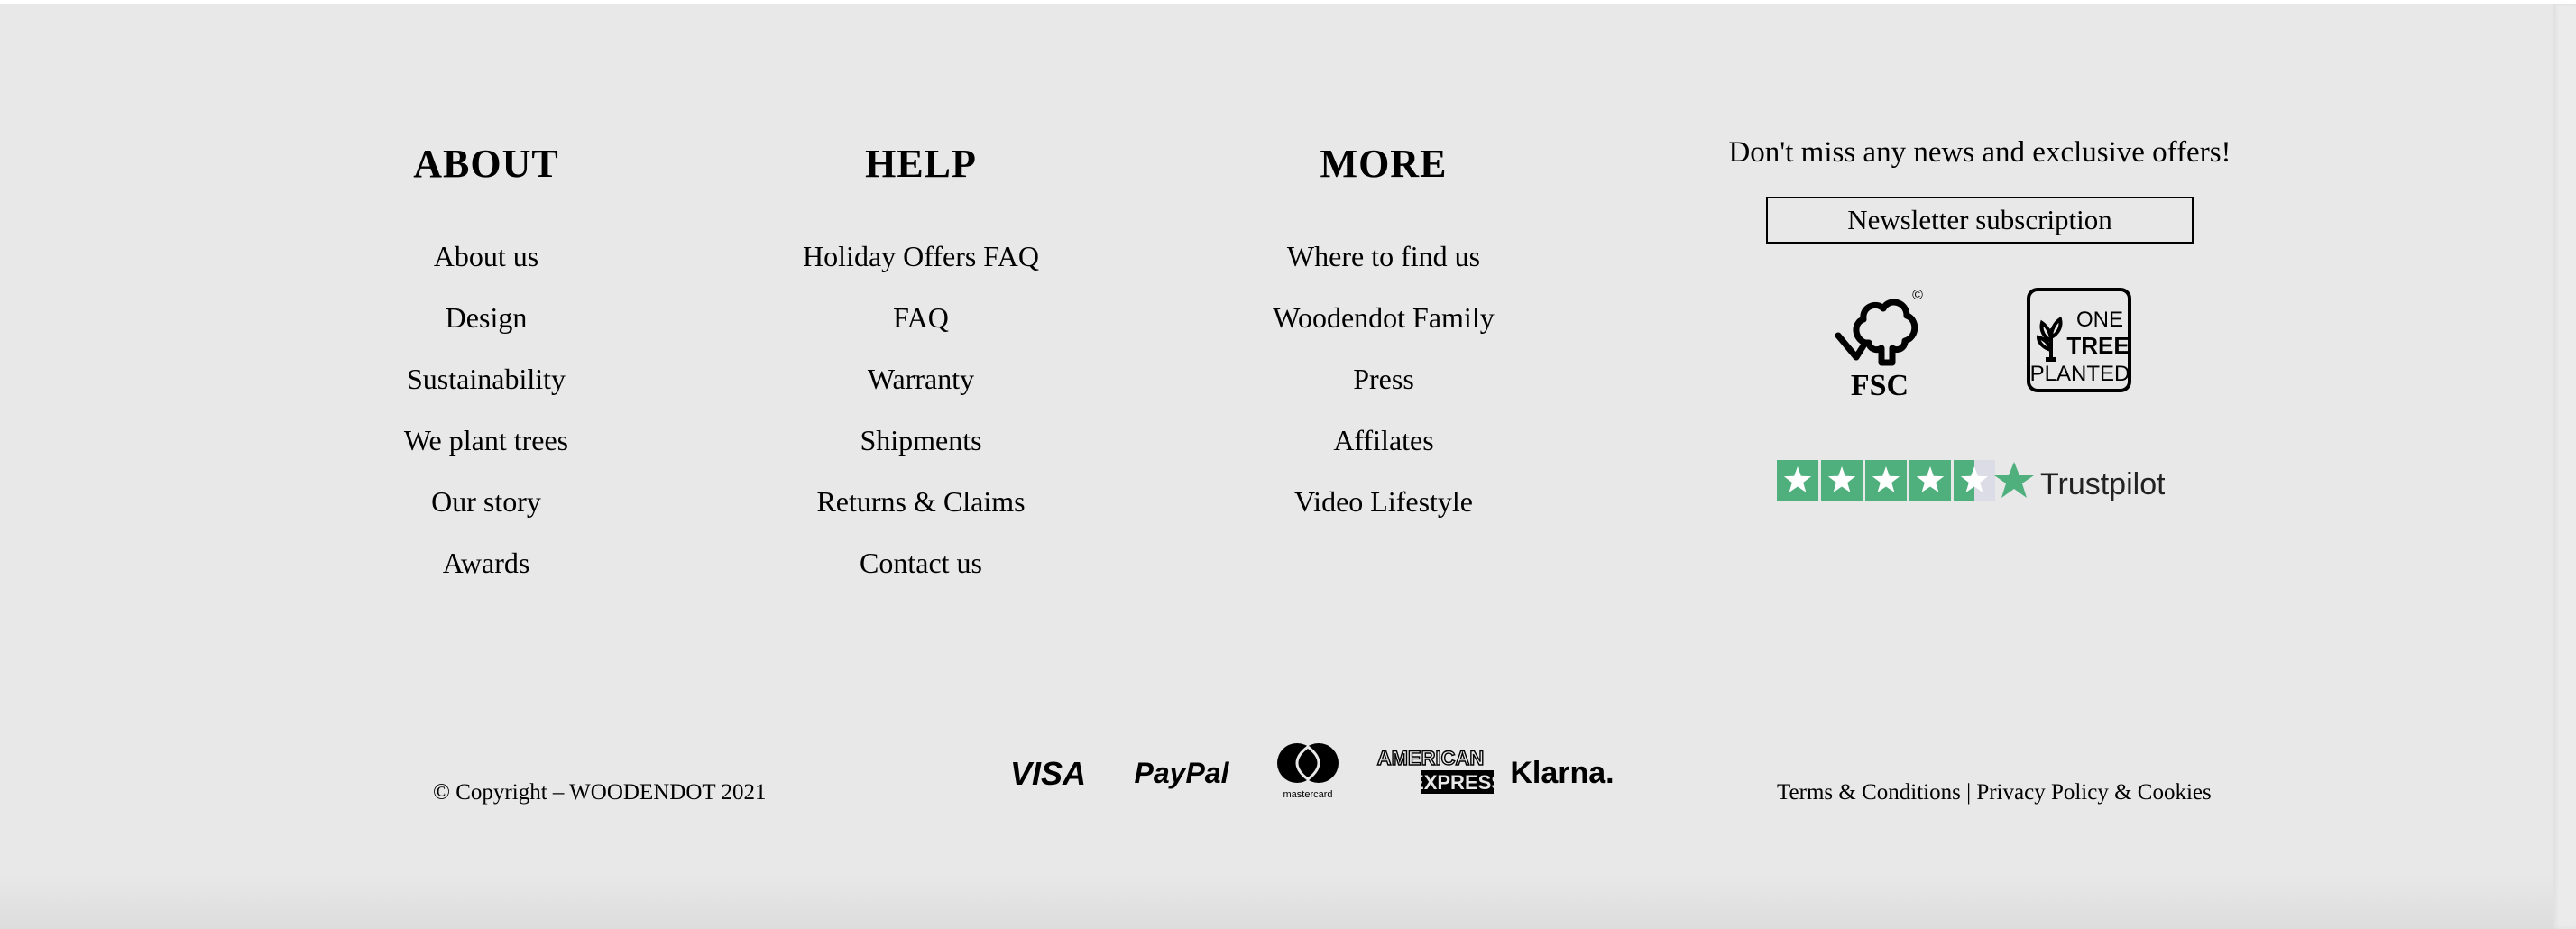  Describe the element at coordinates (1886, 480) in the screenshot. I see `trustpilot-stars` at that location.